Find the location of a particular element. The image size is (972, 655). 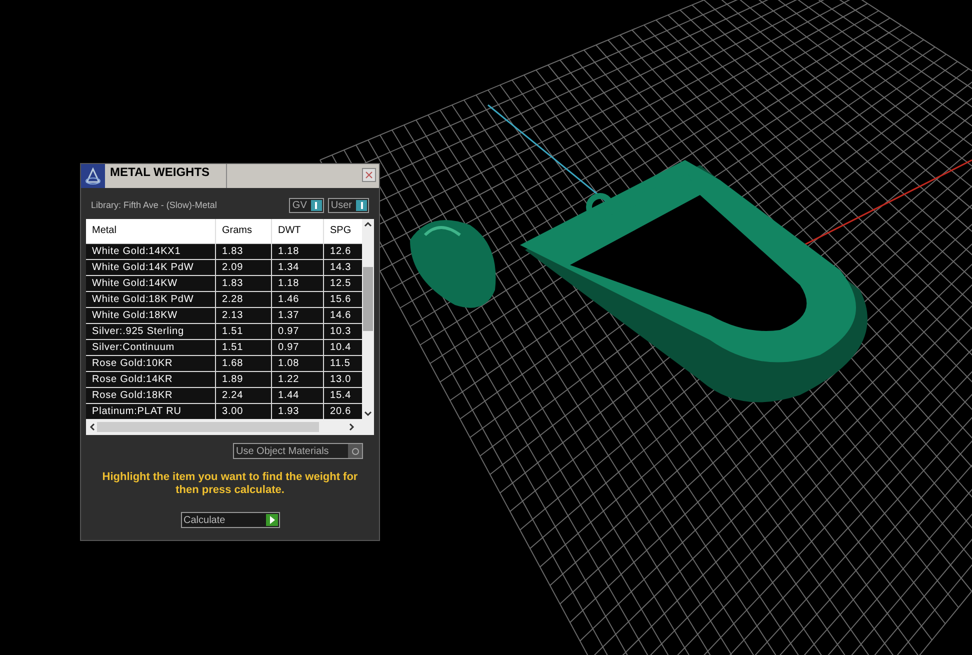

table-row: White Gold:18KW 2.13 1.37 14.6 is located at coordinates (224, 315).